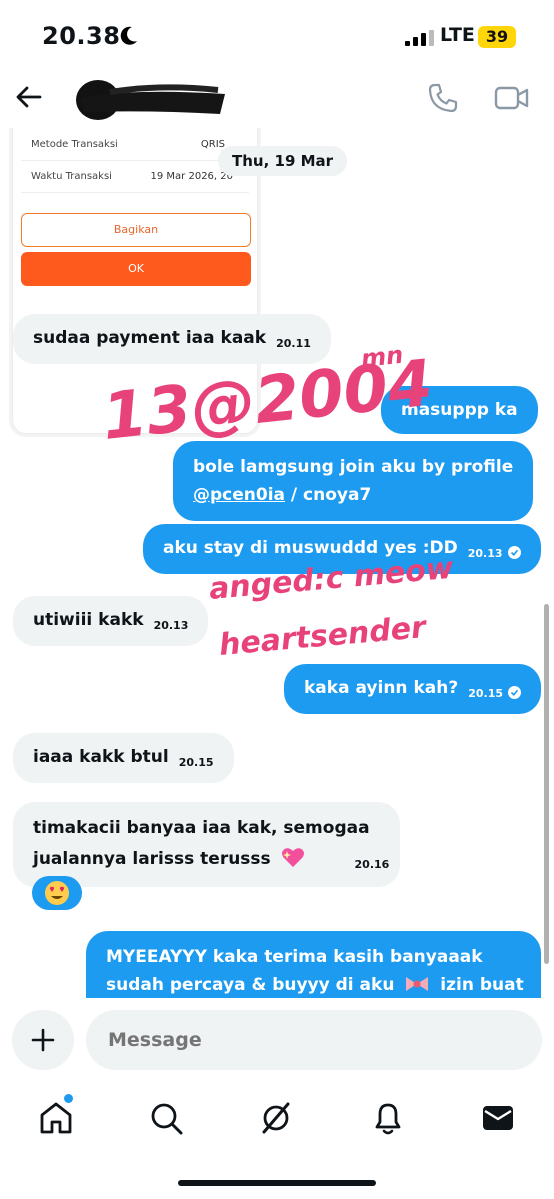 This screenshot has width=554, height=1199. Describe the element at coordinates (150, 338) in the screenshot. I see `message-text: sudaa payment iaa kaak` at that location.